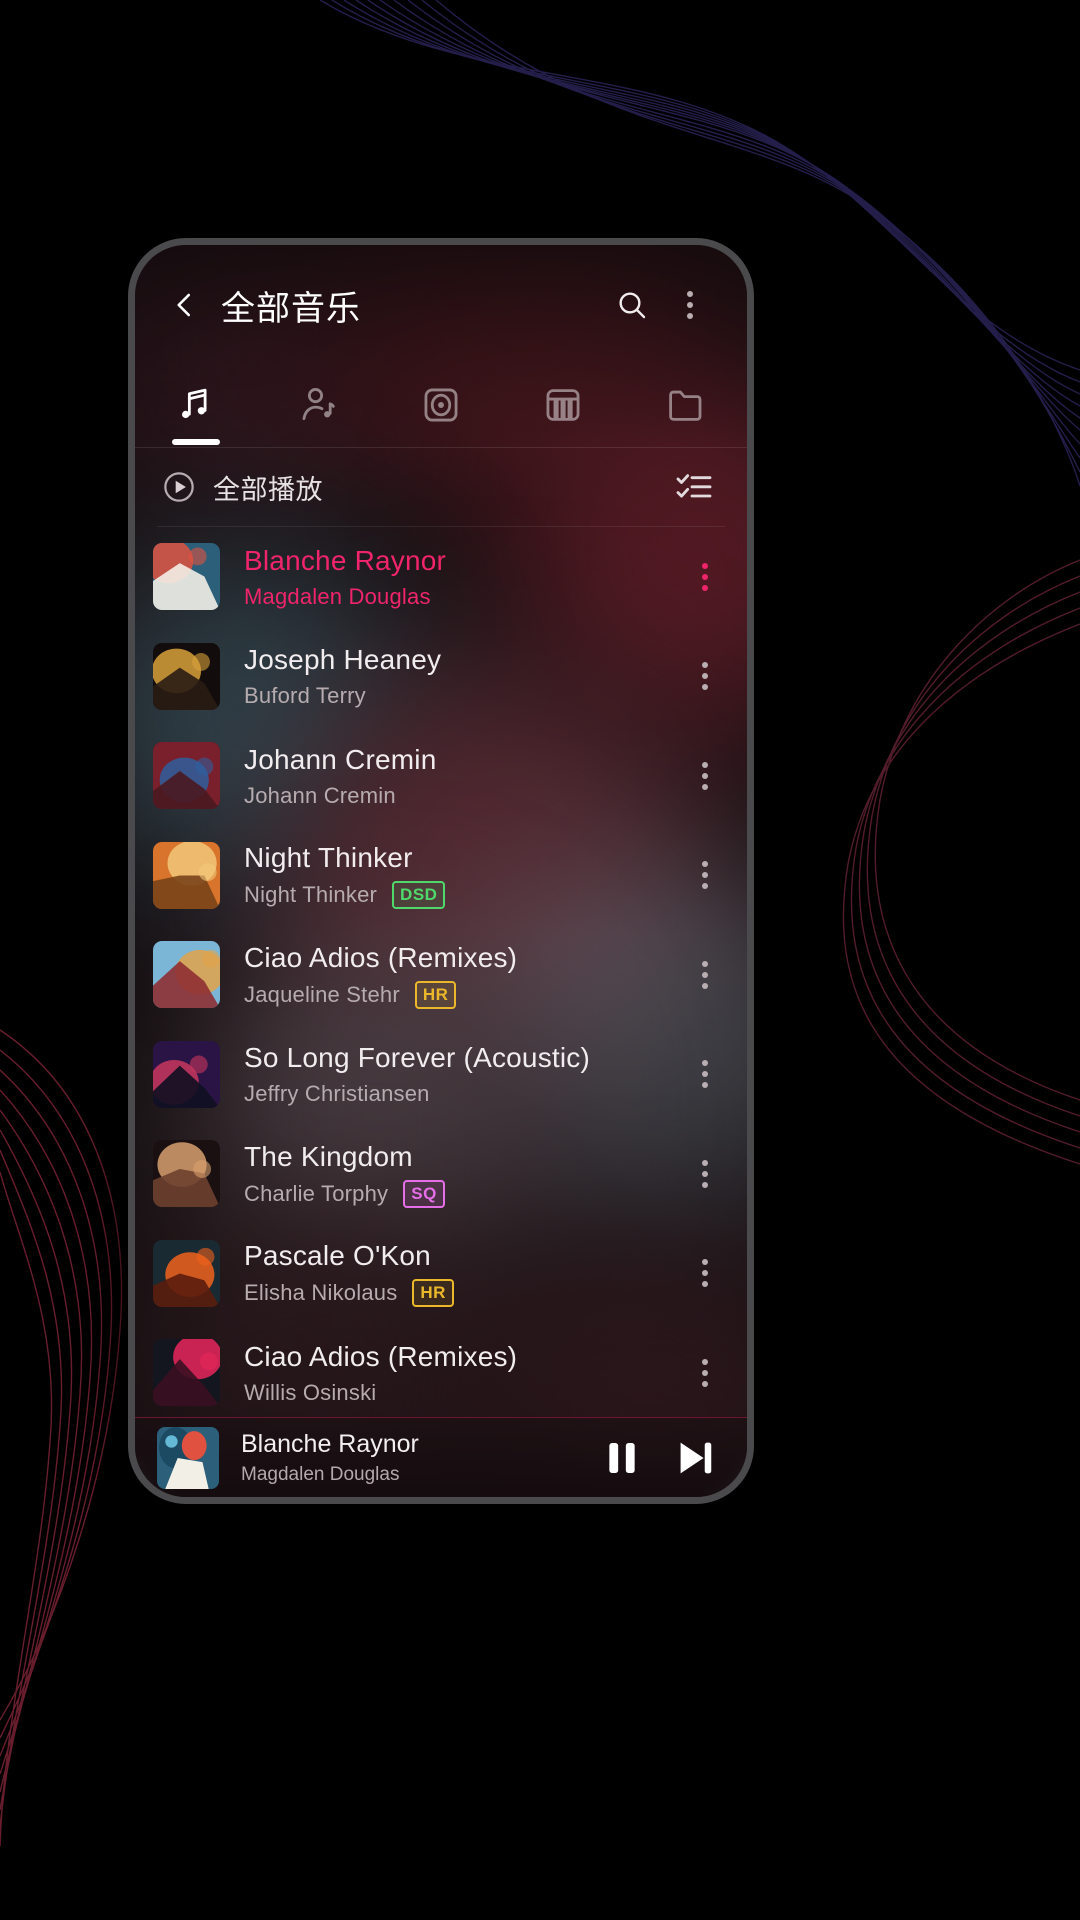  I want to click on song-subtitle-row: Magdalen Douglas, so click(460, 597).